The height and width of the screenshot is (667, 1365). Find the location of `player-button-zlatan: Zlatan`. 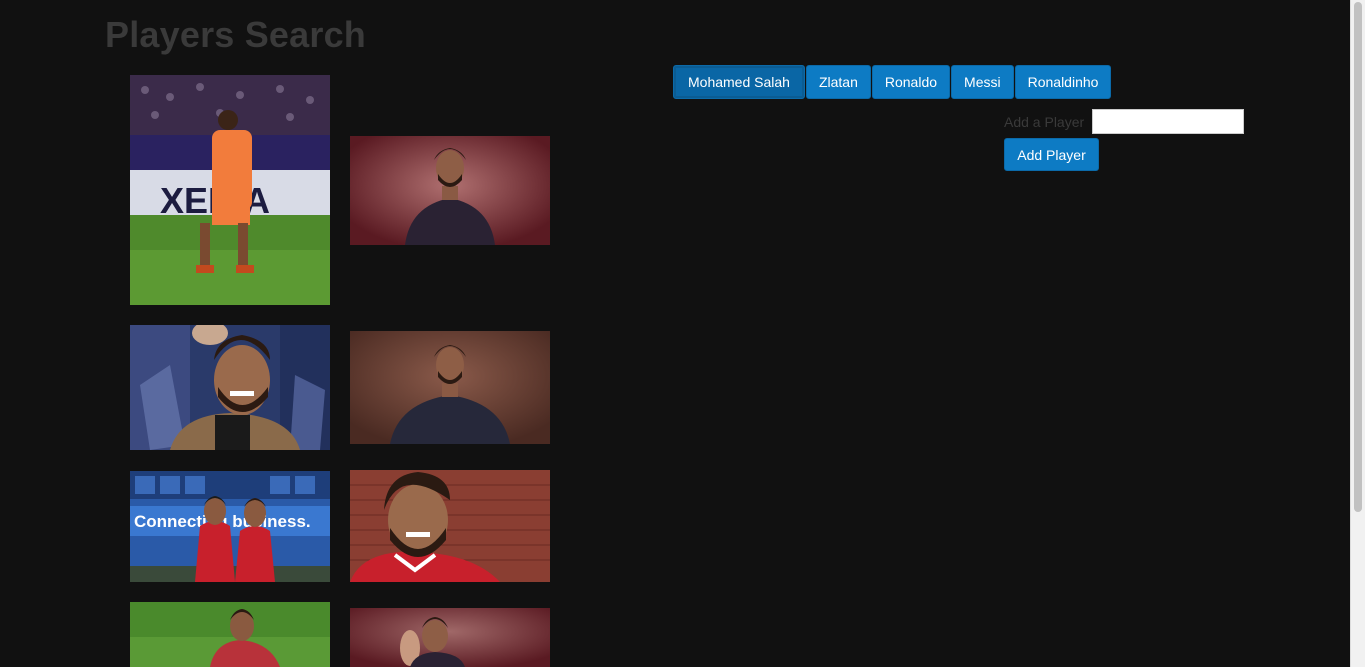

player-button-zlatan: Zlatan is located at coordinates (838, 82).